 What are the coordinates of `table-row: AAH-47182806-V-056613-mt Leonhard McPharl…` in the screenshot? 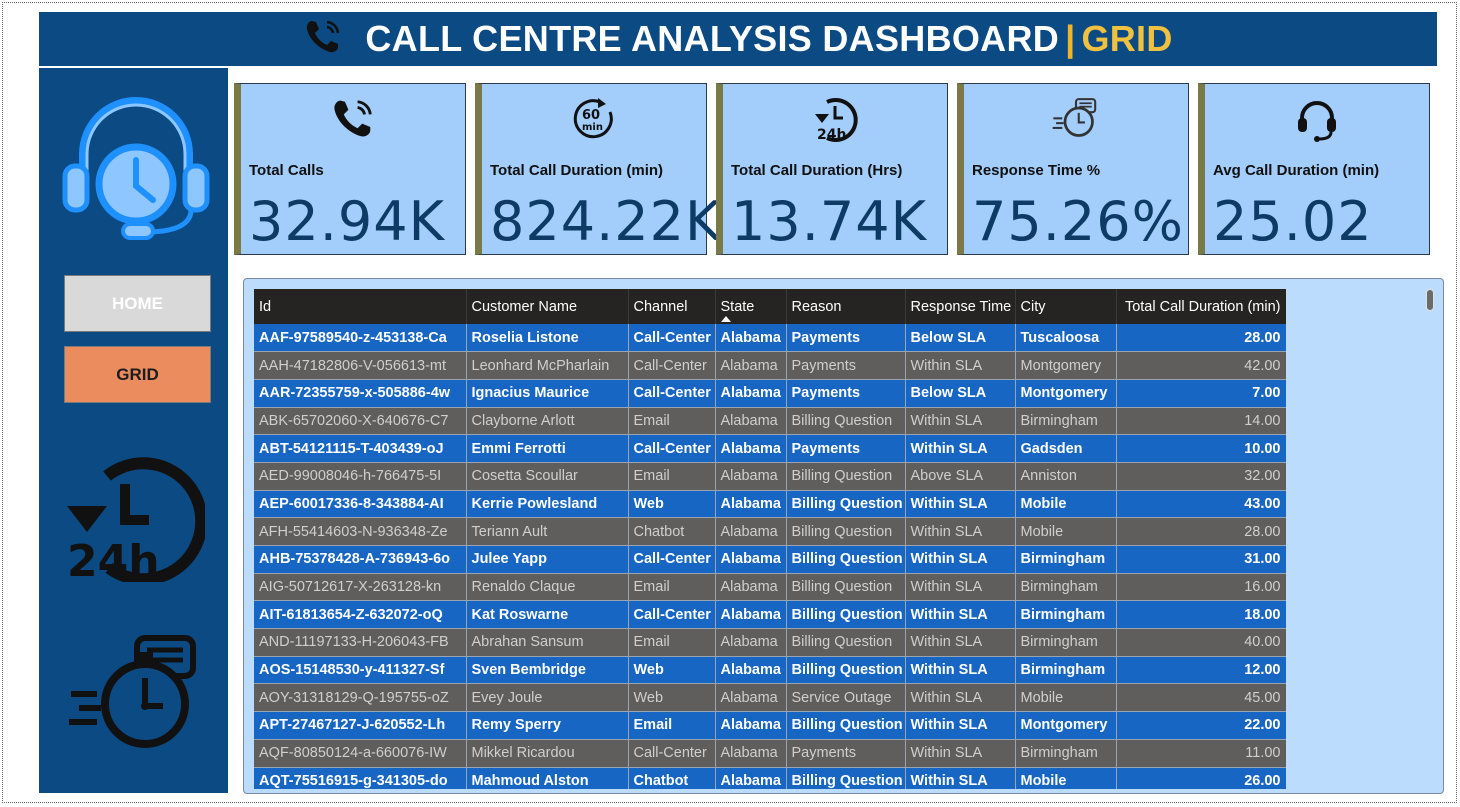 It's located at (770, 365).